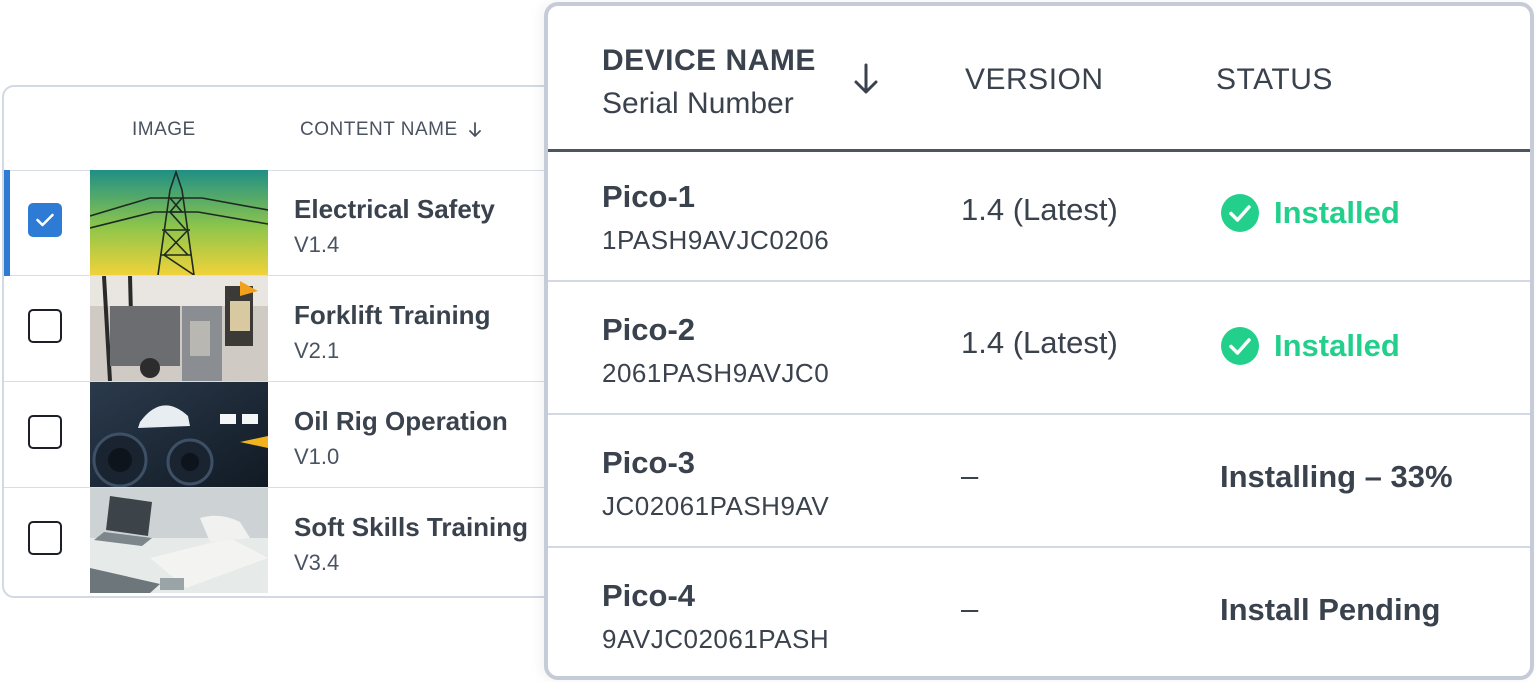 This screenshot has width=1536, height=682. Describe the element at coordinates (649, 462) in the screenshot. I see `device-name: Pico-3` at that location.